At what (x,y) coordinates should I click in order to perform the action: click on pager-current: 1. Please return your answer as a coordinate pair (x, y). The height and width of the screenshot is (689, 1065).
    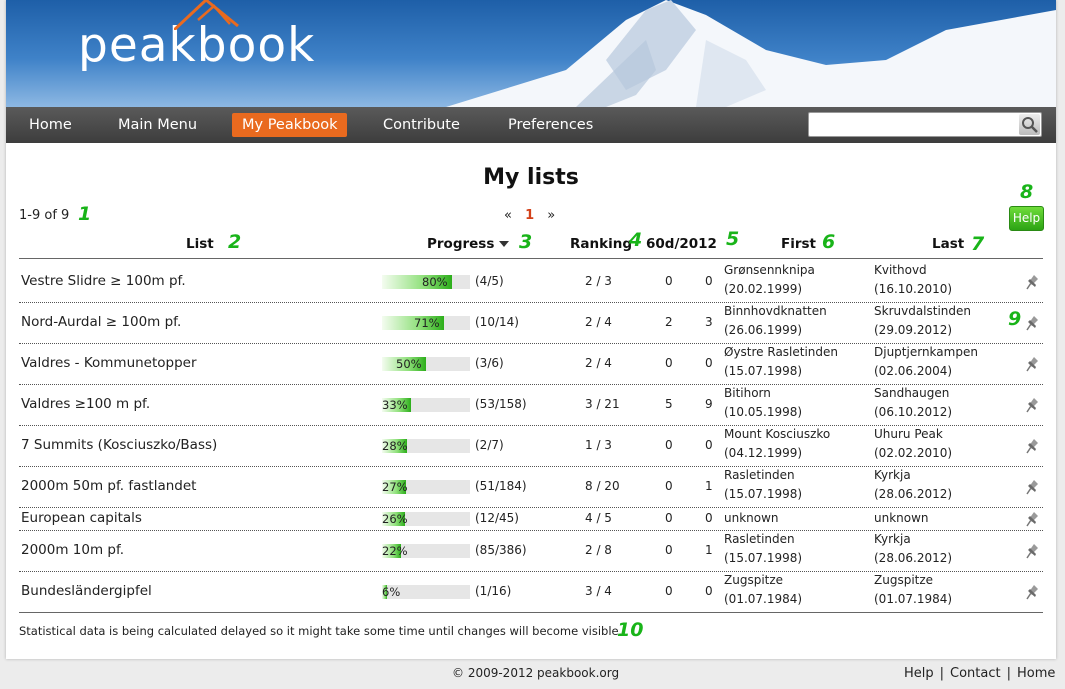
    Looking at the image, I should click on (529, 215).